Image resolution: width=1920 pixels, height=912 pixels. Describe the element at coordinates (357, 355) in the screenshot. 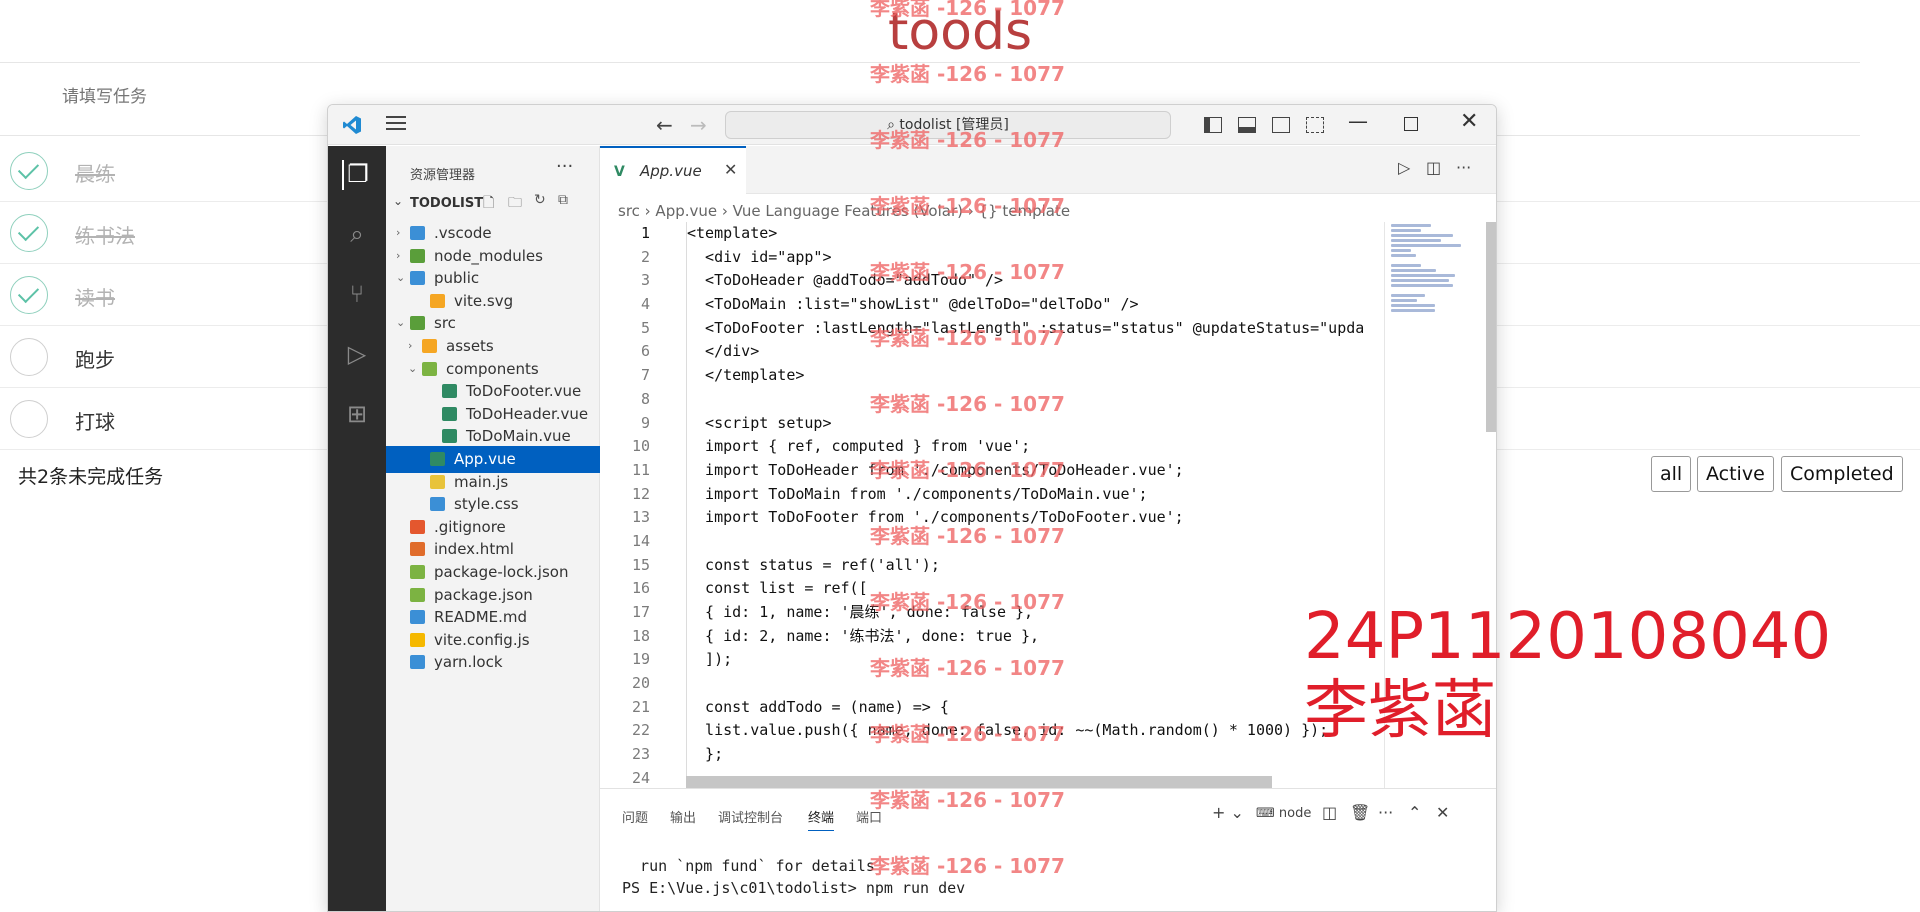

I see `run-debug-icon: ▷` at that location.